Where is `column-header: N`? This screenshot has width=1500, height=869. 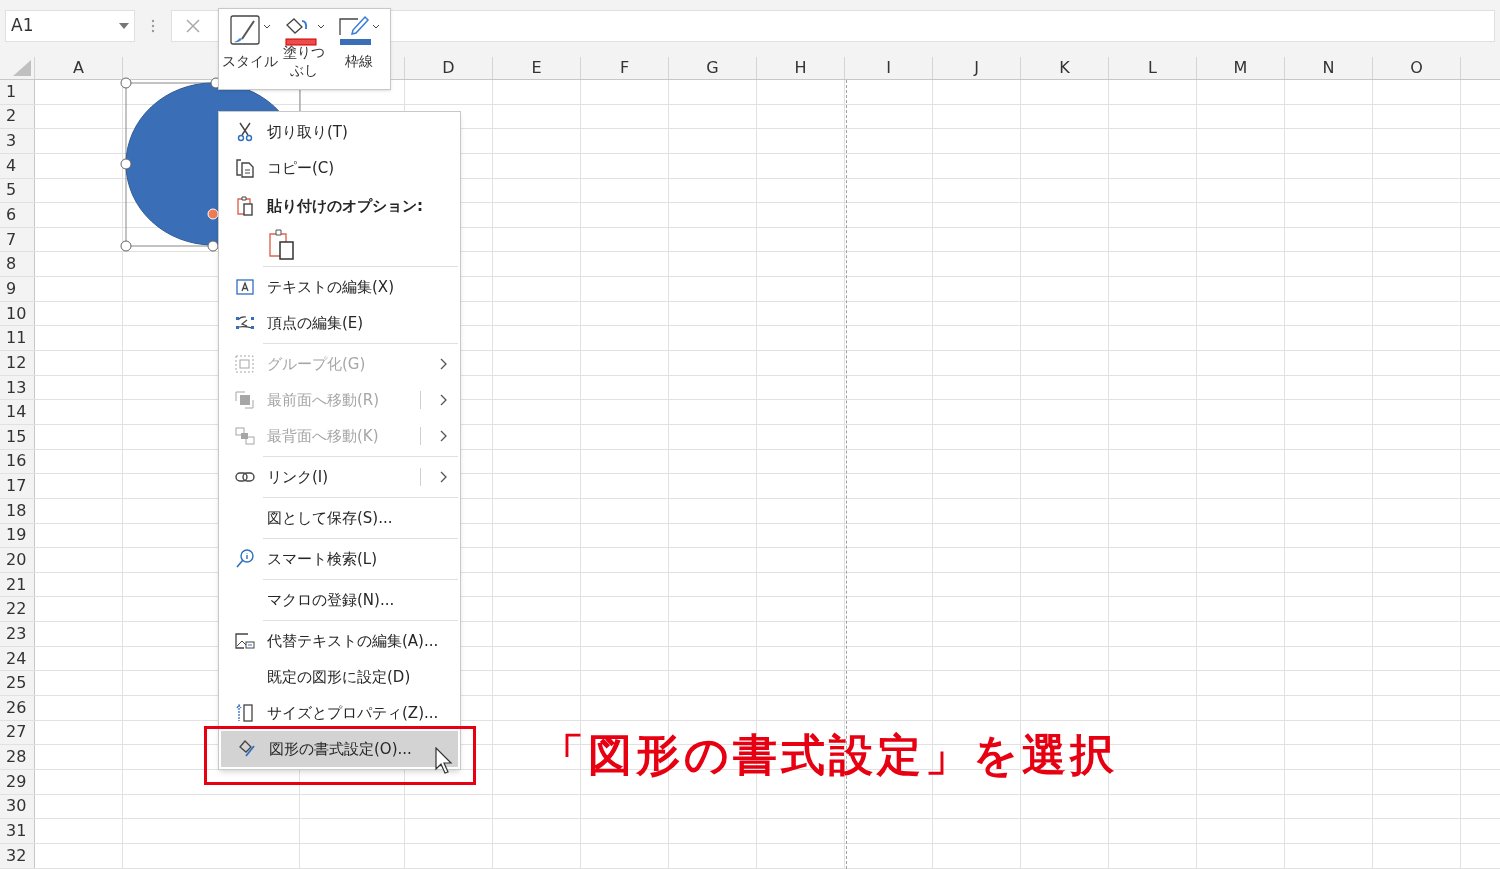
column-header: N is located at coordinates (1329, 68).